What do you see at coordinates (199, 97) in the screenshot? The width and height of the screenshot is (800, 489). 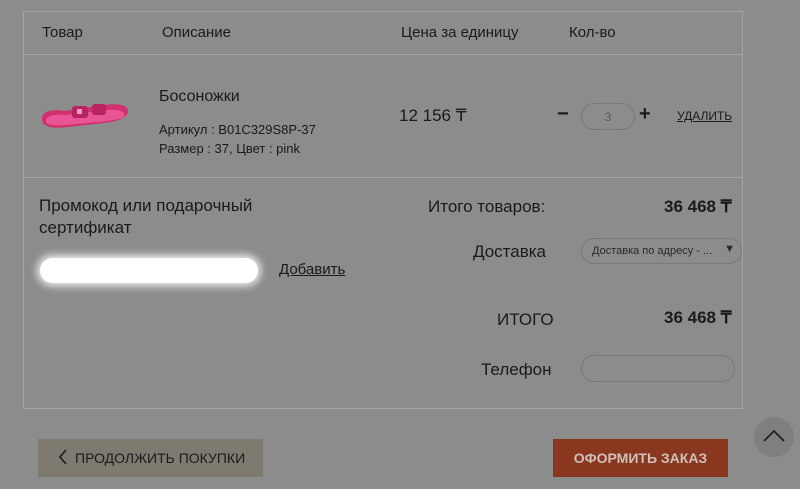 I see `product-name: Босоножки` at bounding box center [199, 97].